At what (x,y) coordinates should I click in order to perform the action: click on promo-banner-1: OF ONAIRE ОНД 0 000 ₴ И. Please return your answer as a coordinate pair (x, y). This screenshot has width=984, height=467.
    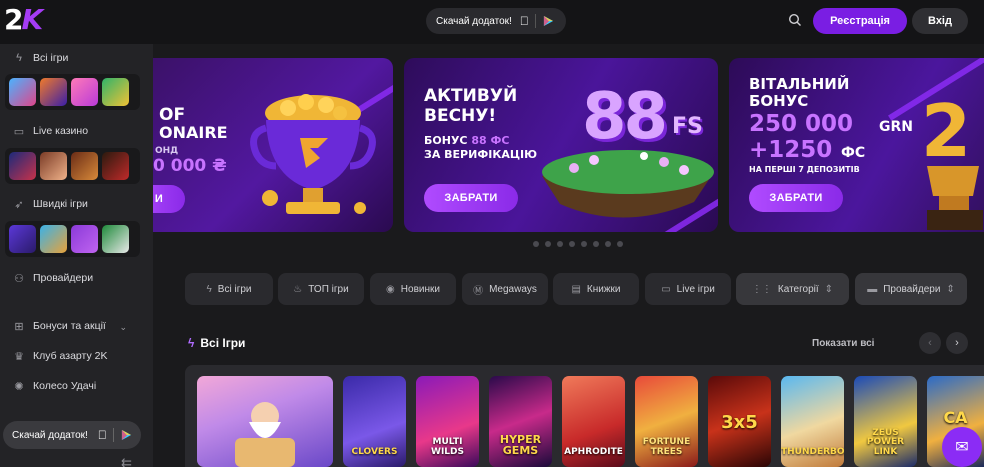
    Looking at the image, I should click on (273, 145).